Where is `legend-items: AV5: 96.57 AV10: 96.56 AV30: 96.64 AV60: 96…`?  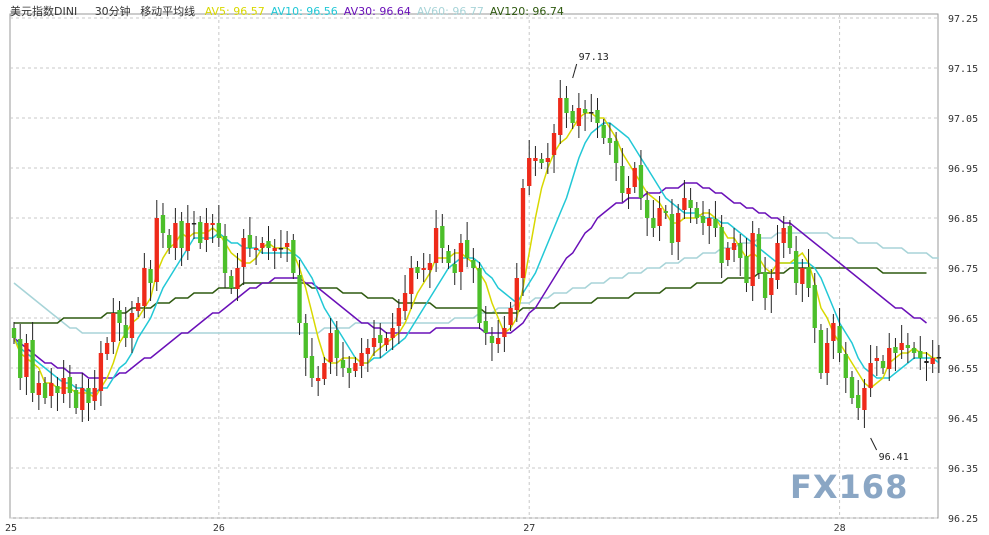 legend-items: AV5: 96.57 AV10: 96.56 AV30: 96.64 AV60: 96… is located at coordinates (387, 11).